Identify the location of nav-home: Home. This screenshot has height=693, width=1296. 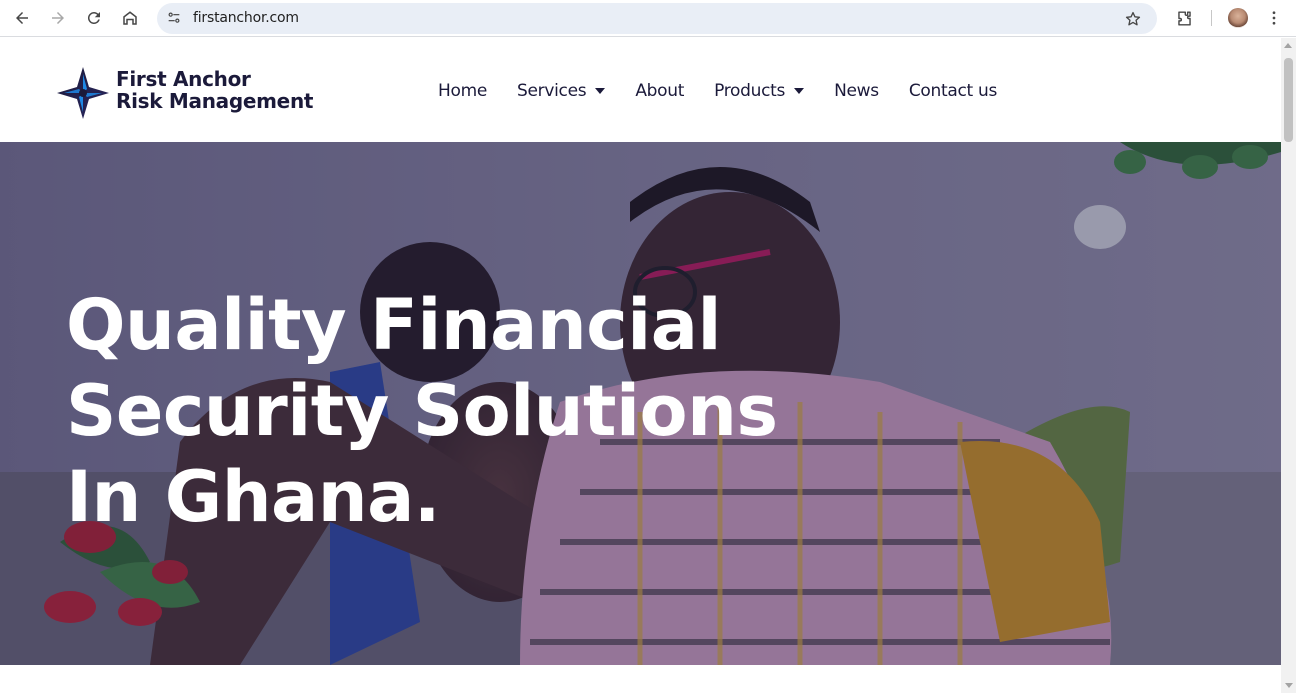
(462, 91).